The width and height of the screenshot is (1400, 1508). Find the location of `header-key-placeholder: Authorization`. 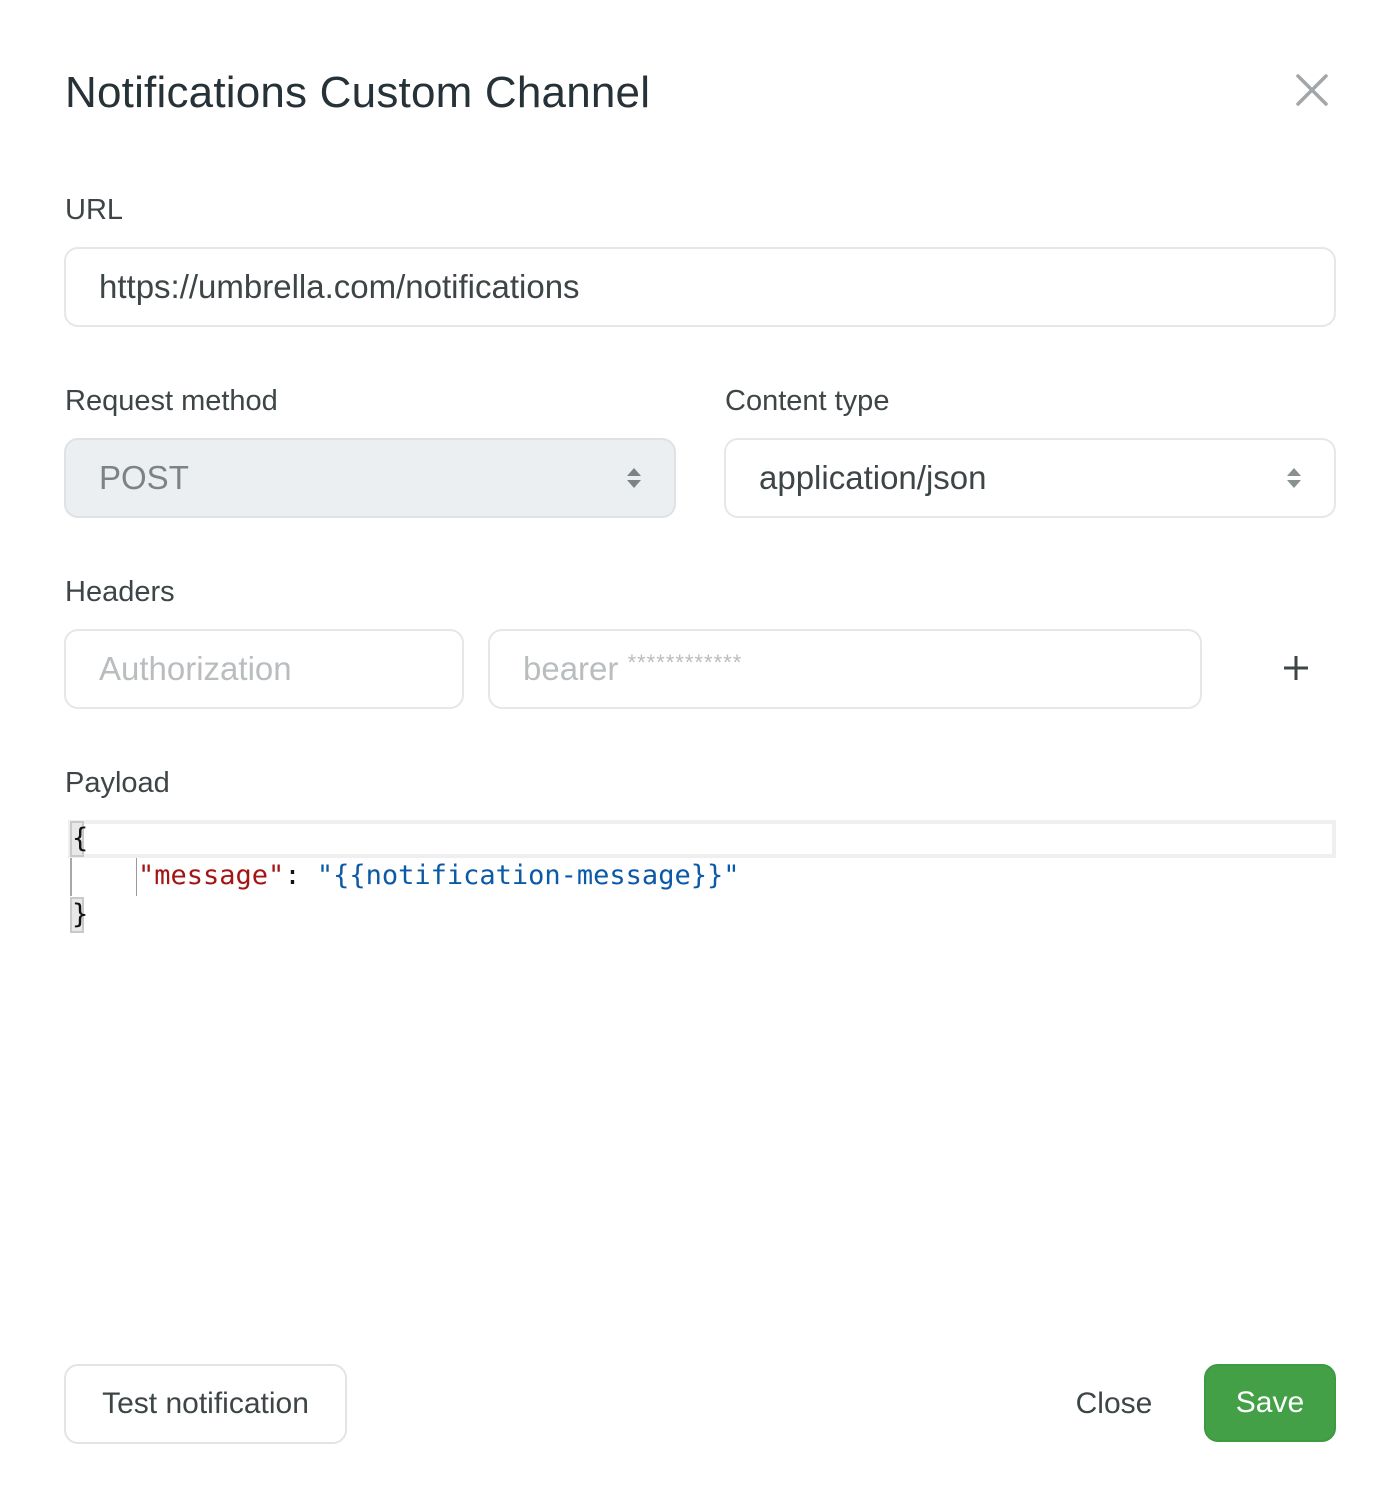

header-key-placeholder: Authorization is located at coordinates (195, 668).